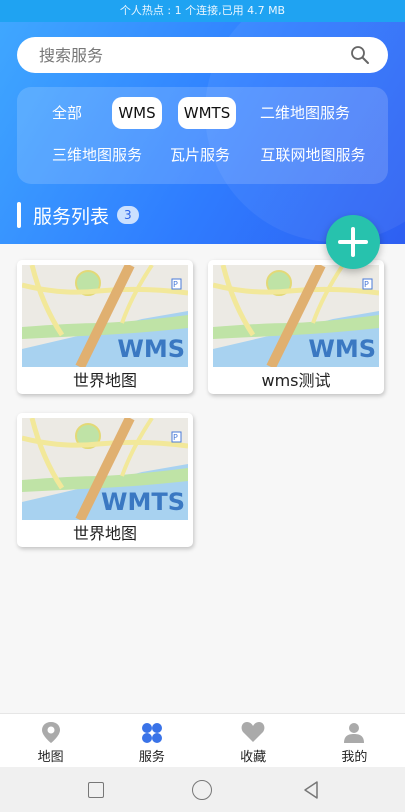 The width and height of the screenshot is (405, 812). I want to click on tab-favorites: 收藏, so click(253, 740).